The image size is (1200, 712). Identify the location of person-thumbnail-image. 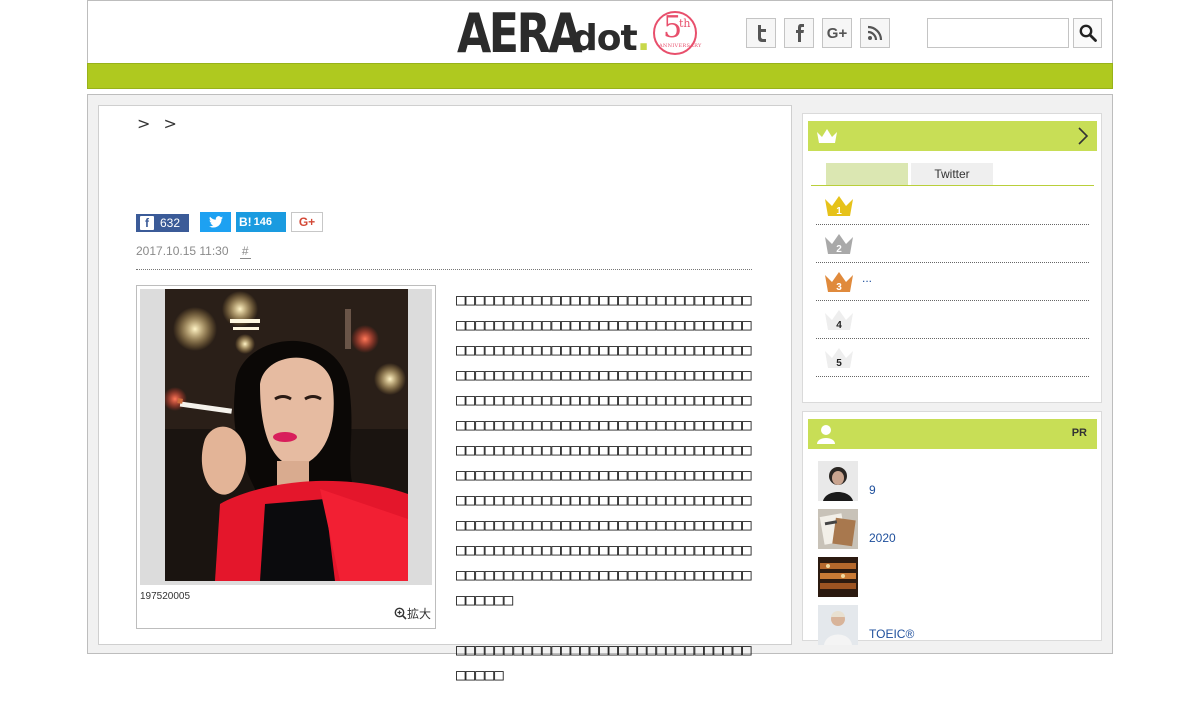
(838, 625).